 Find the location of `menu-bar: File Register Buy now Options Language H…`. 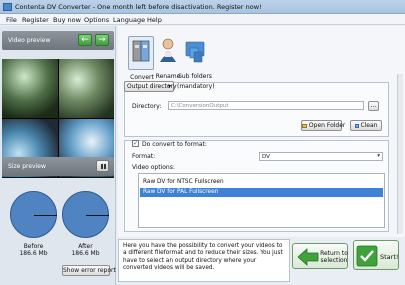

menu-bar: File Register Buy now Options Language H… is located at coordinates (202, 19).